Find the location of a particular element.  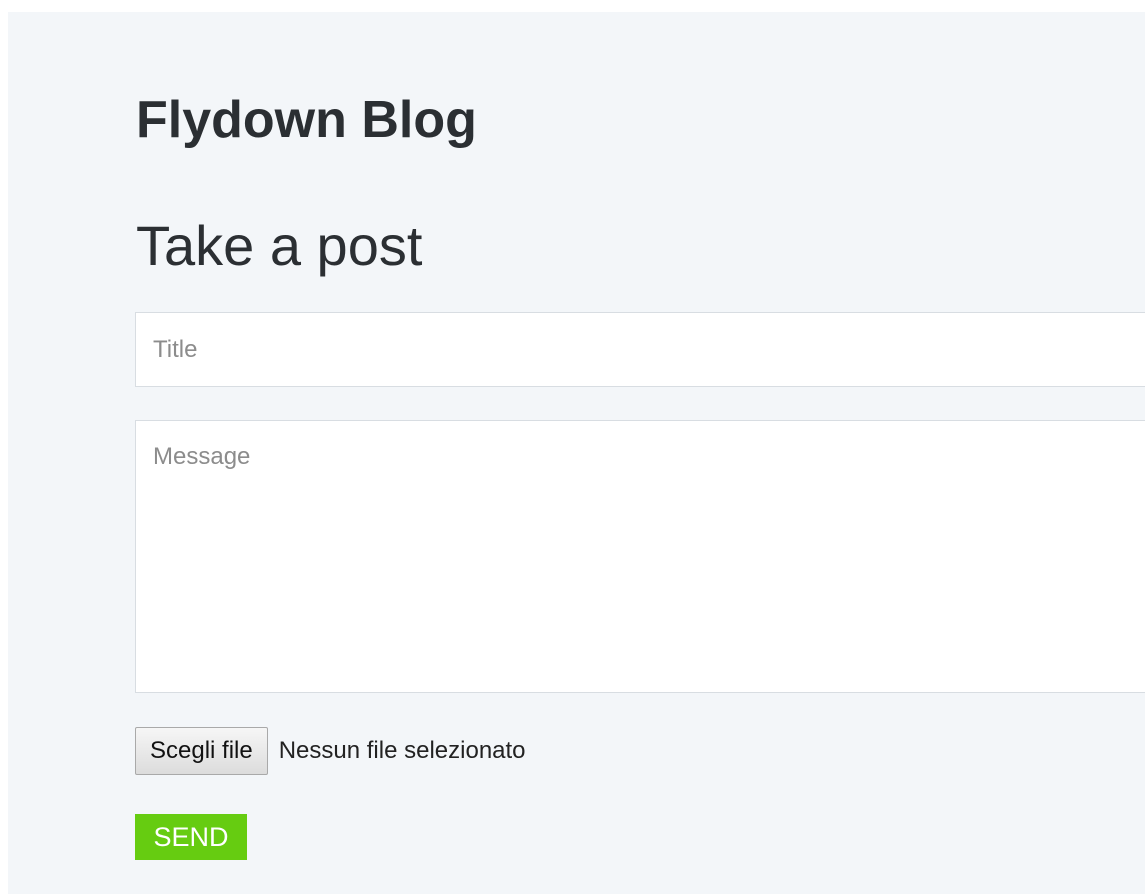

file-picker: Scegli file Nessun file selezionato is located at coordinates (330, 751).